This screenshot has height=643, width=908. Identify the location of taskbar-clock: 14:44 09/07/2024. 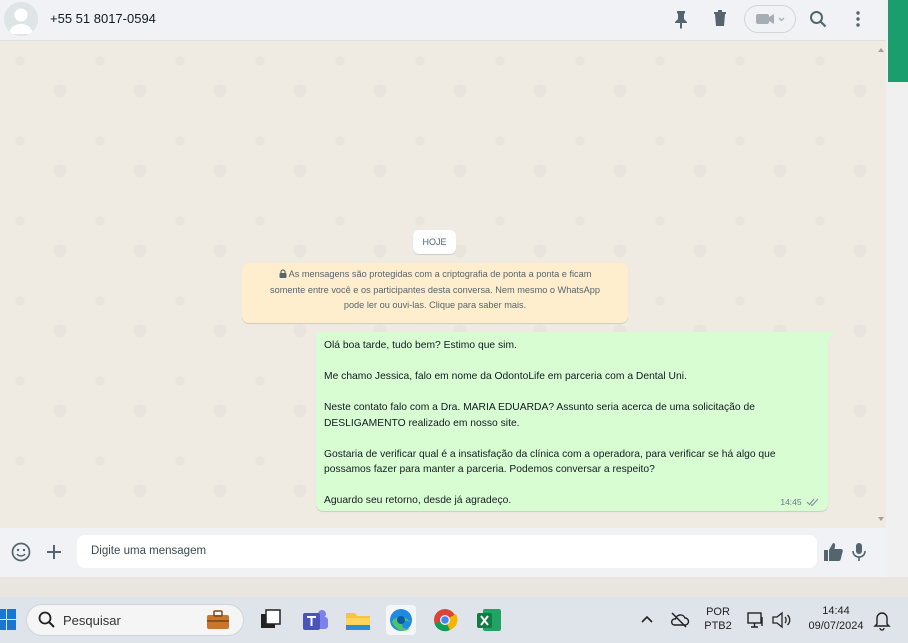
(836, 618).